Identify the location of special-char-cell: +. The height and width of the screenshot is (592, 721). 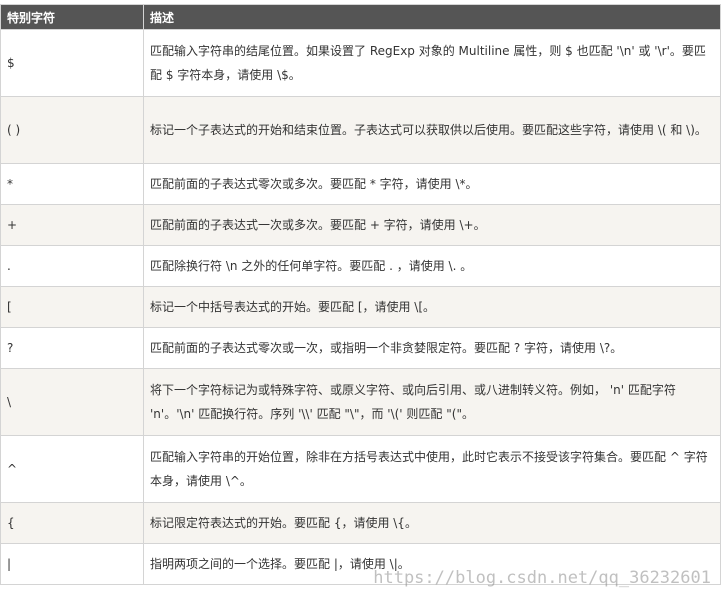
(72, 225).